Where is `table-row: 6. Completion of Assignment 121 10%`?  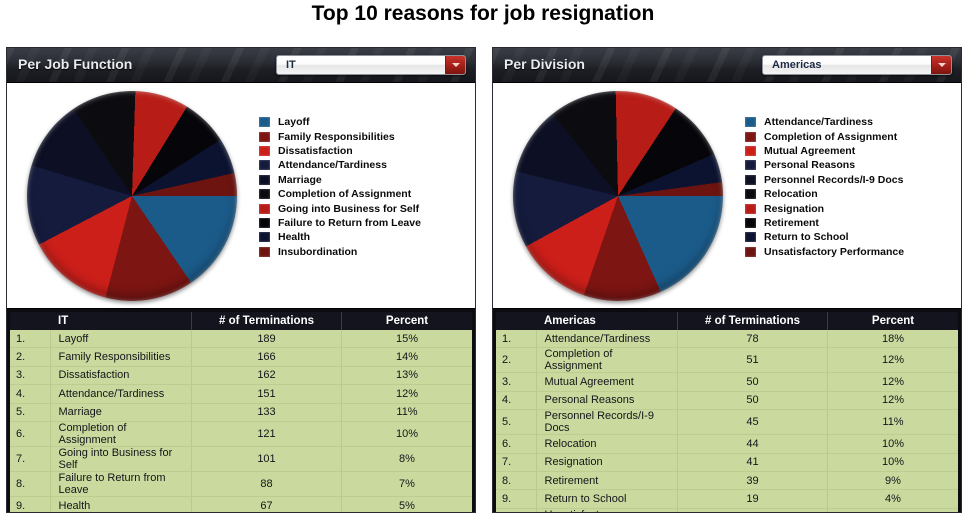
table-row: 6. Completion of Assignment 121 10% is located at coordinates (241, 434).